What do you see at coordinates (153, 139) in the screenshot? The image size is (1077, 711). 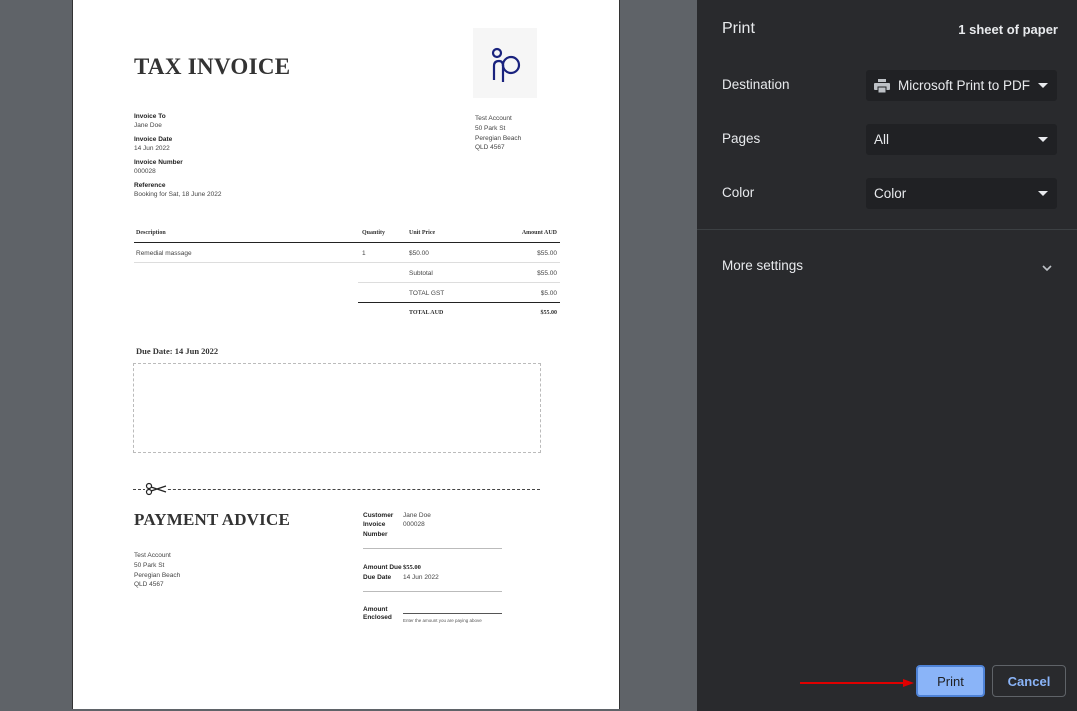 I see `invoice-date-label: Invoice Date` at bounding box center [153, 139].